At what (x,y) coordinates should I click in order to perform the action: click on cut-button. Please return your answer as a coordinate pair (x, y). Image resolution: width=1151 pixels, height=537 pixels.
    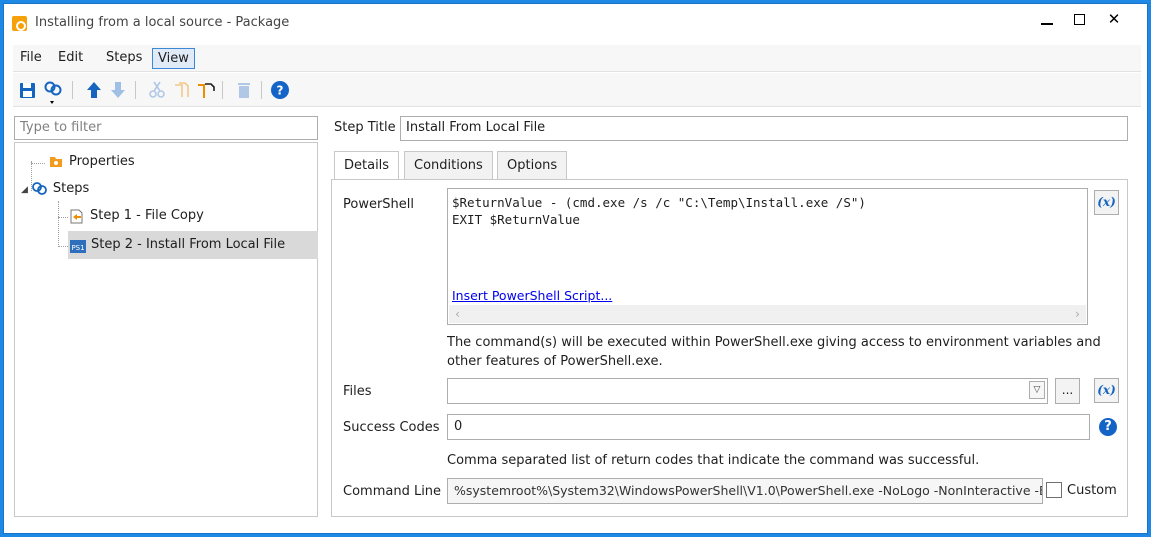
    Looking at the image, I should click on (157, 90).